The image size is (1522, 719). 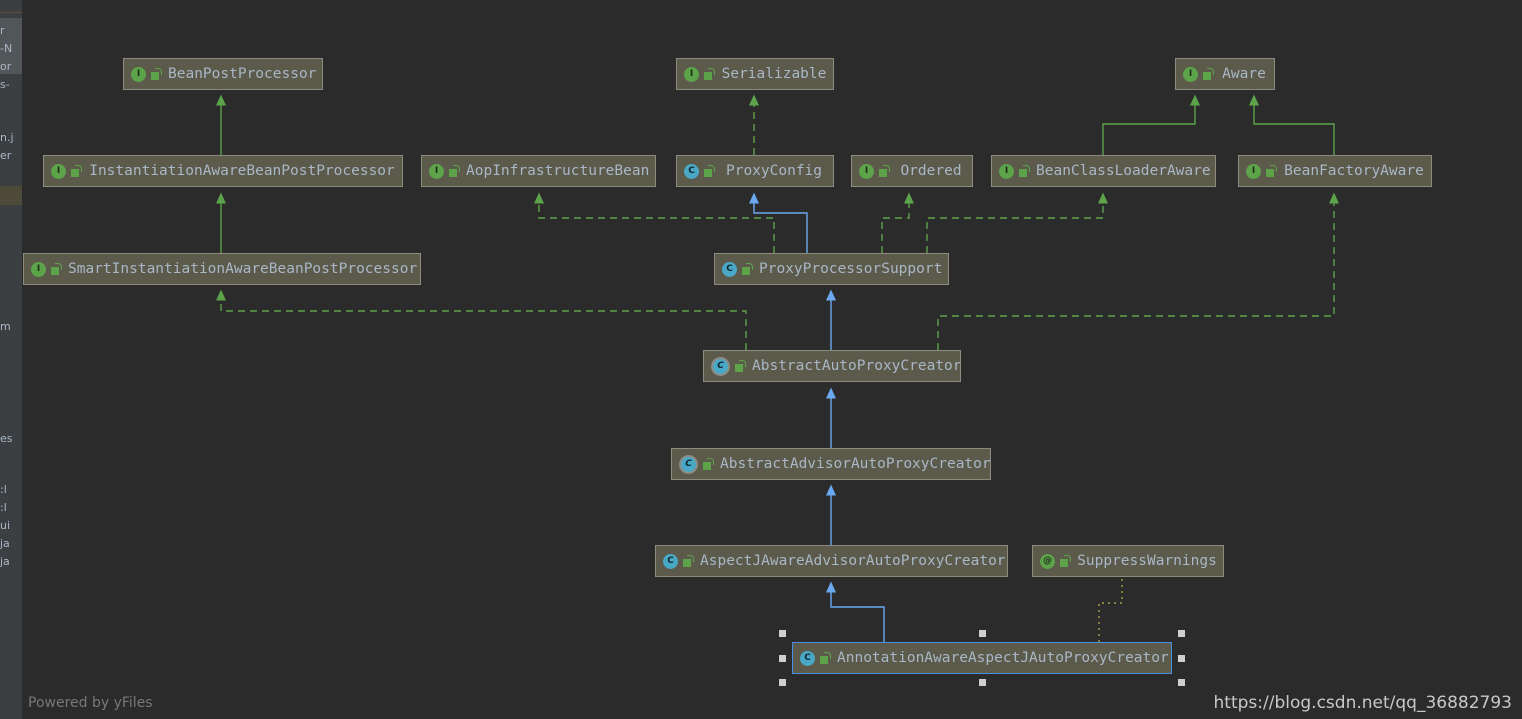 I want to click on node-label: Aware, so click(x=1244, y=74).